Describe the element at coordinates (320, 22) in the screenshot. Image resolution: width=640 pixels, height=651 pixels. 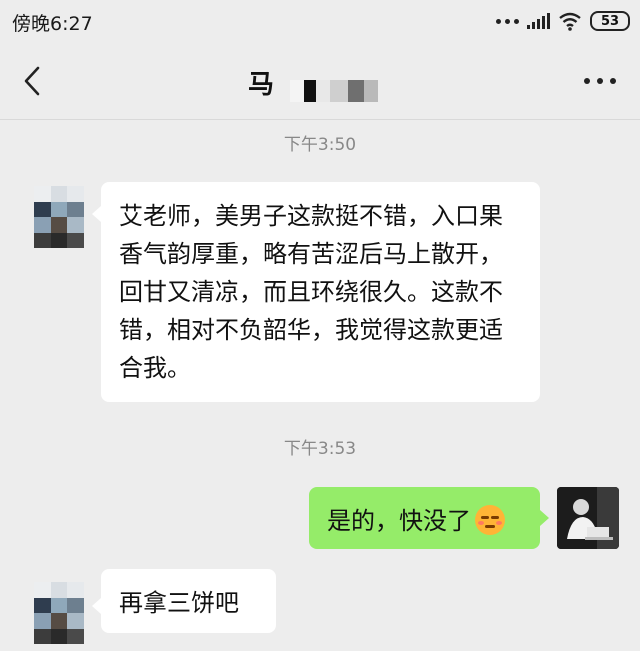
I see `status-bar: 傍晚6:27 53` at that location.